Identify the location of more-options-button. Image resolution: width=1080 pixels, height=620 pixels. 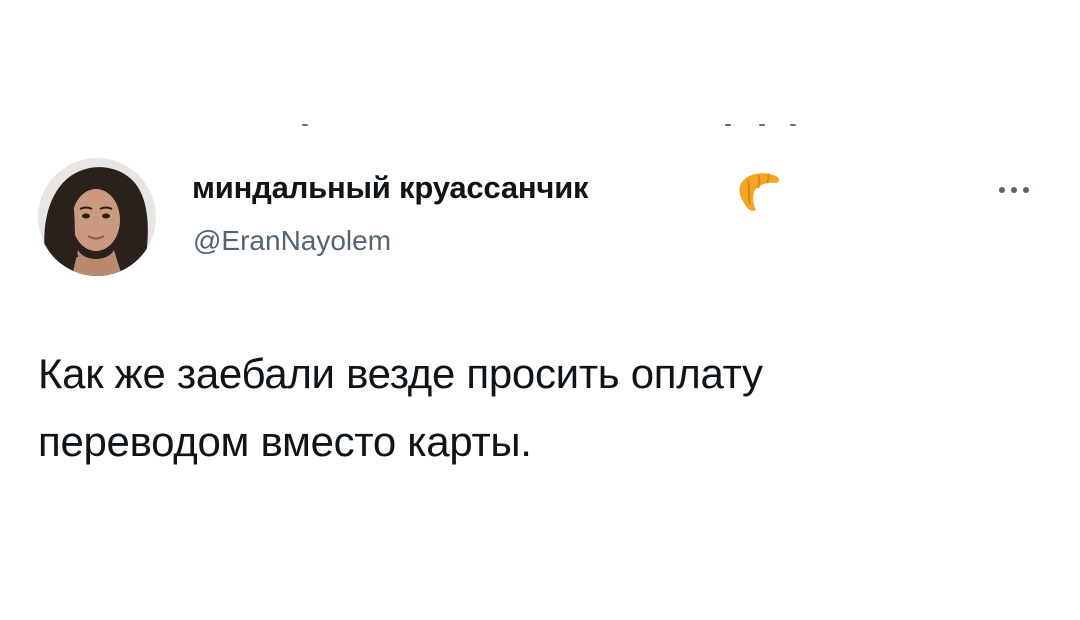
(1014, 190).